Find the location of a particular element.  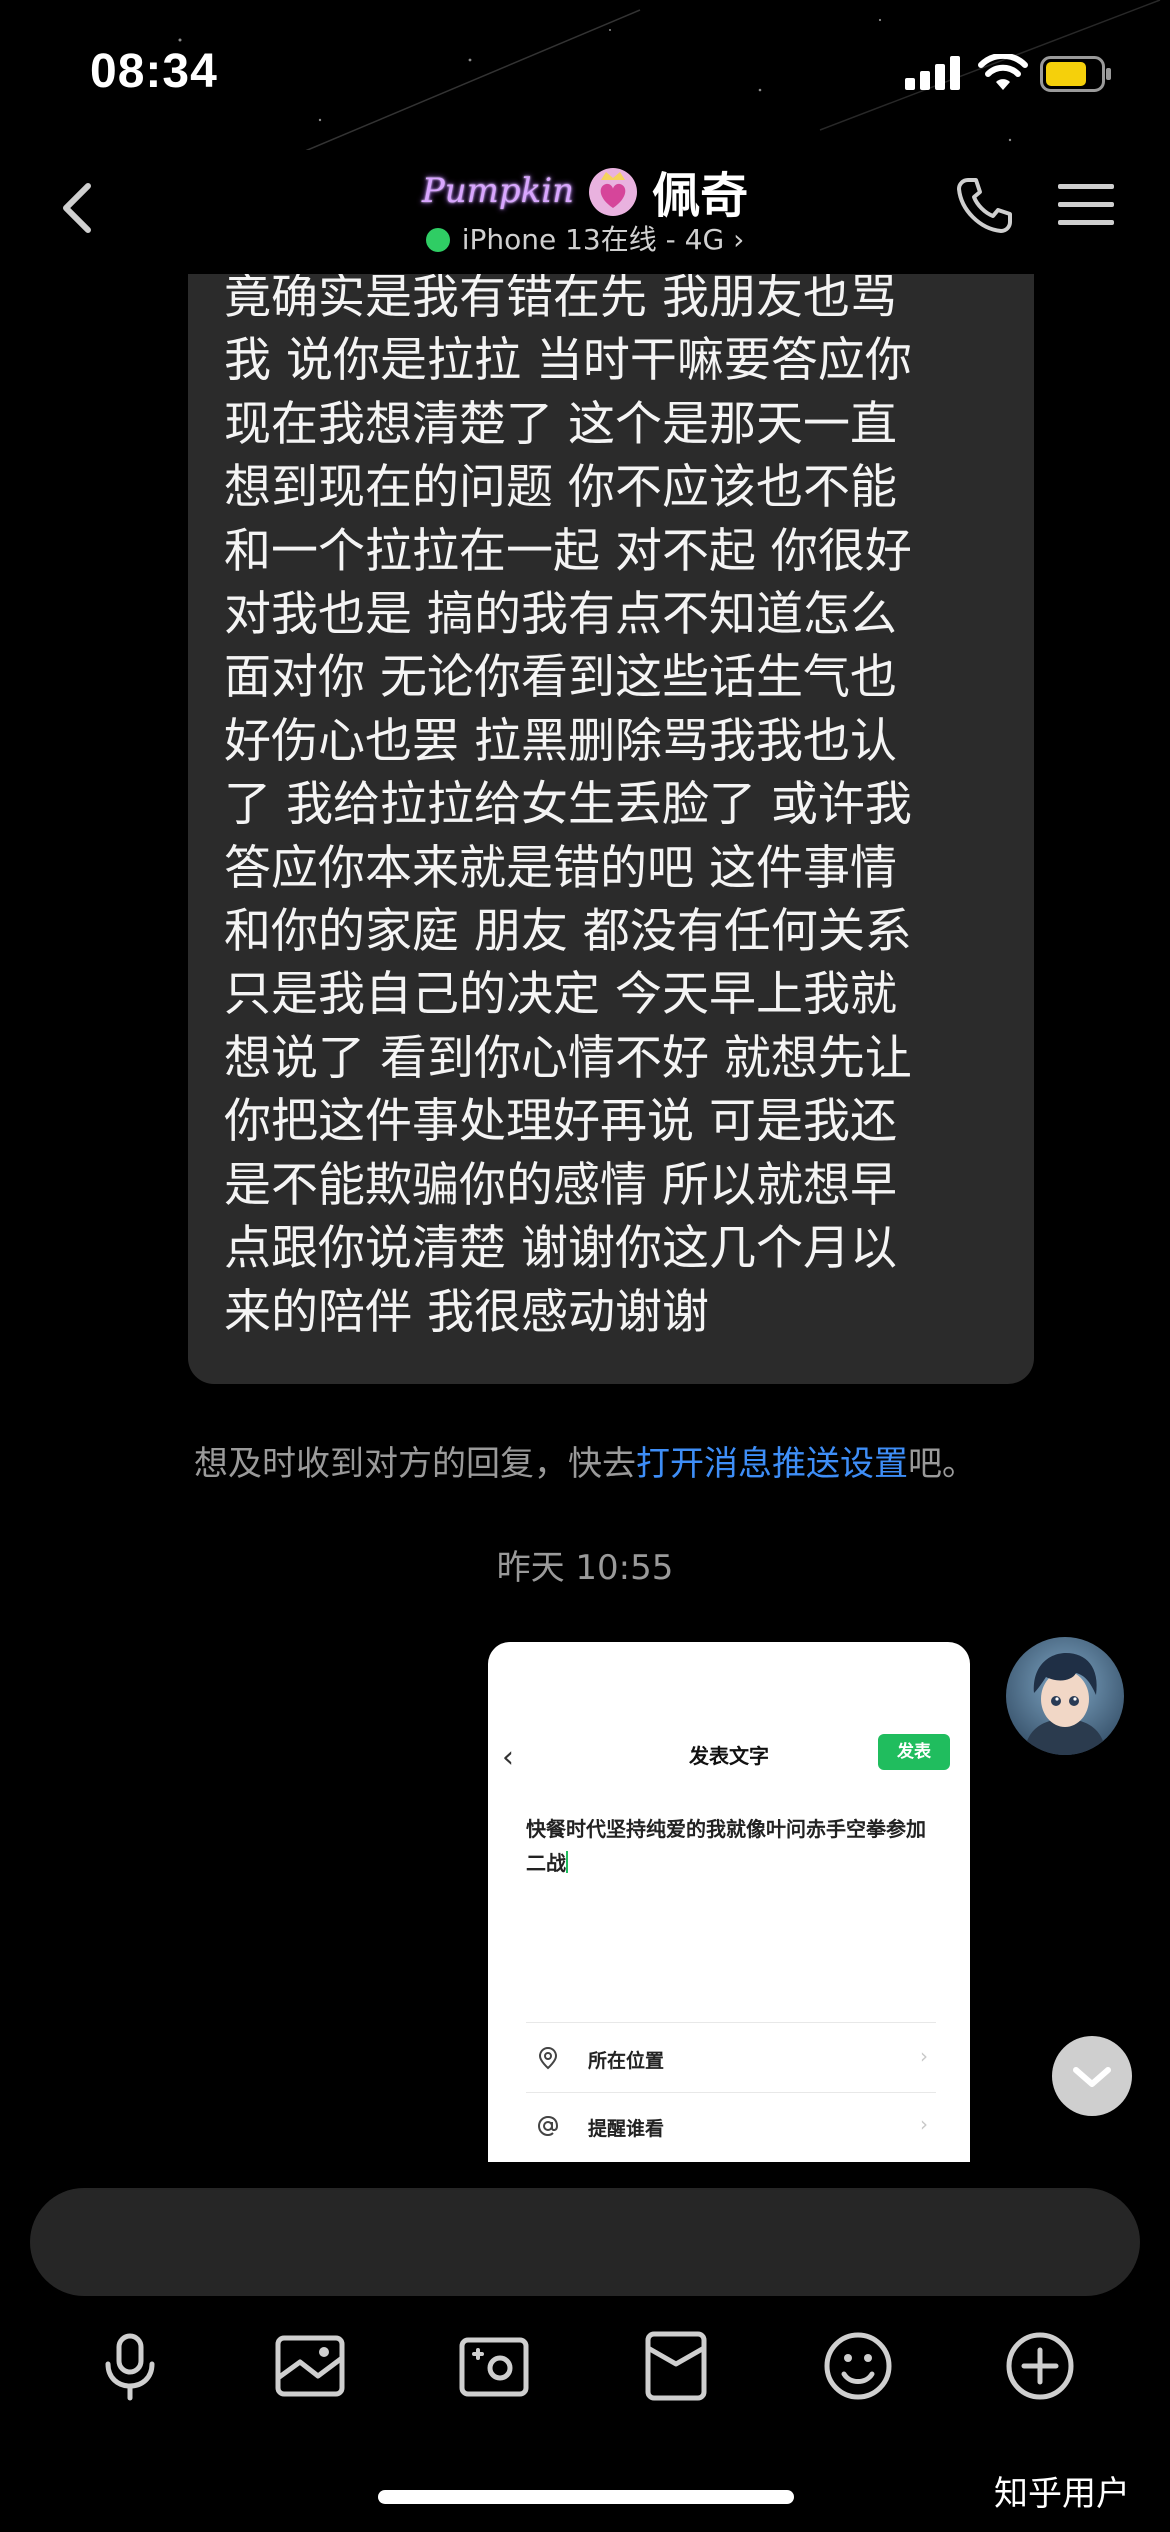

red-packet-icon is located at coordinates (676, 2366).